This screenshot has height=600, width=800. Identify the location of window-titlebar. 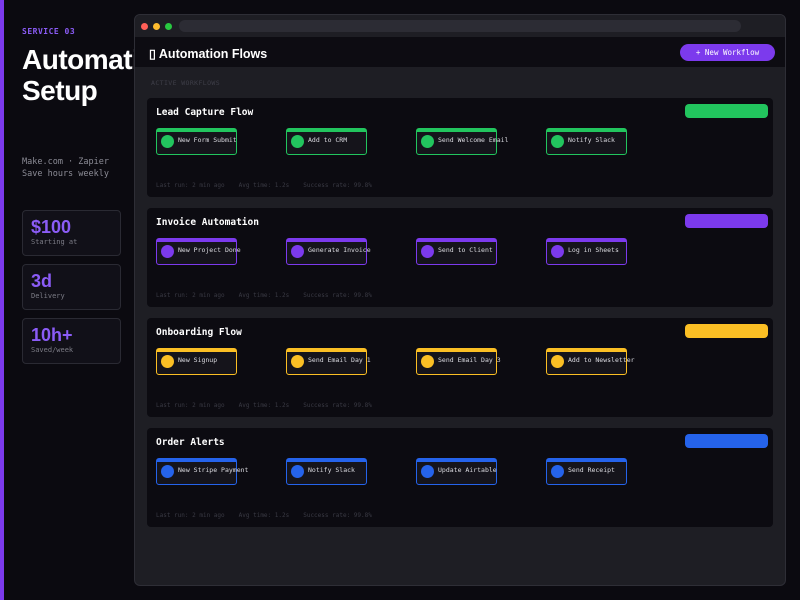
(460, 26).